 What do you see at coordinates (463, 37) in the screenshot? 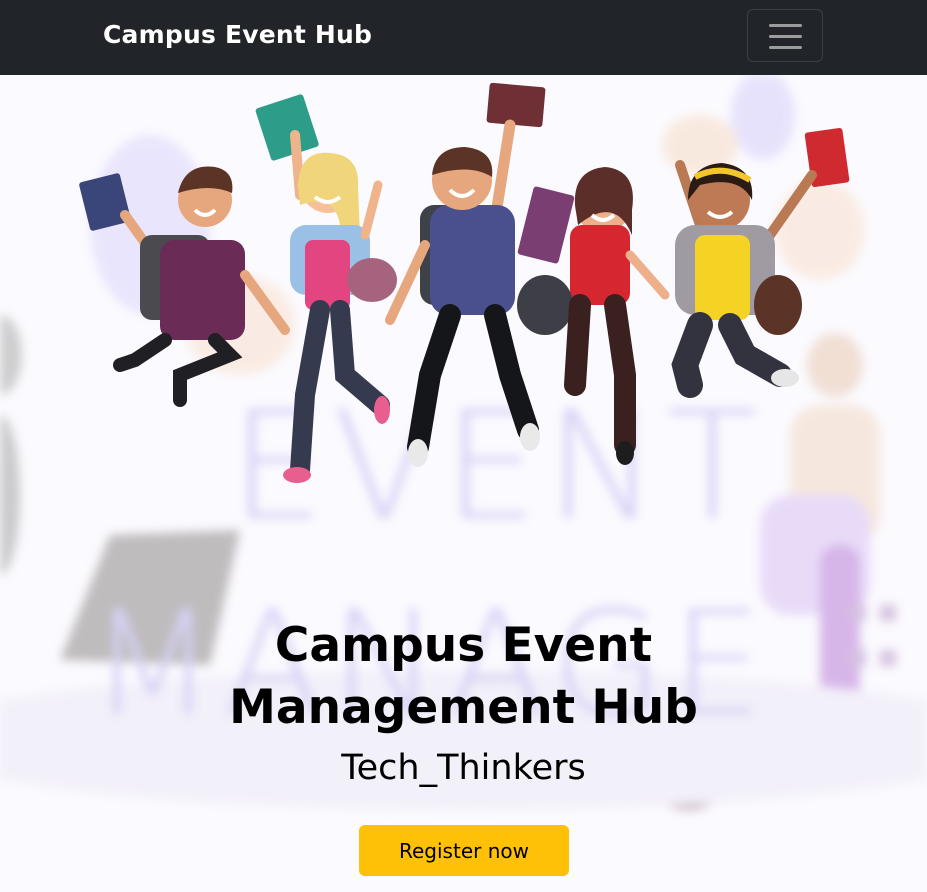
I see `top-navbar: Campus Event Hub` at bounding box center [463, 37].